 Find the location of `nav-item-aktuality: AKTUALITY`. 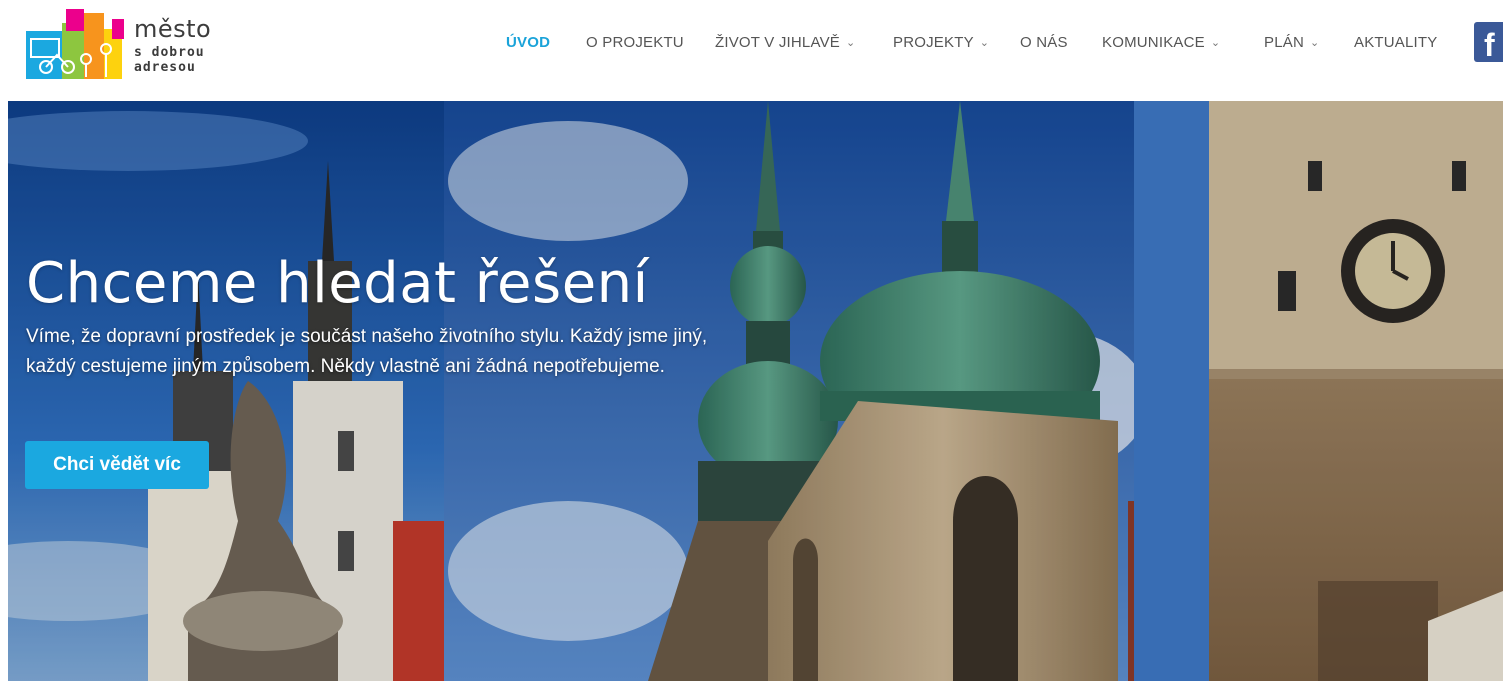

nav-item-aktuality: AKTUALITY is located at coordinates (1396, 43).